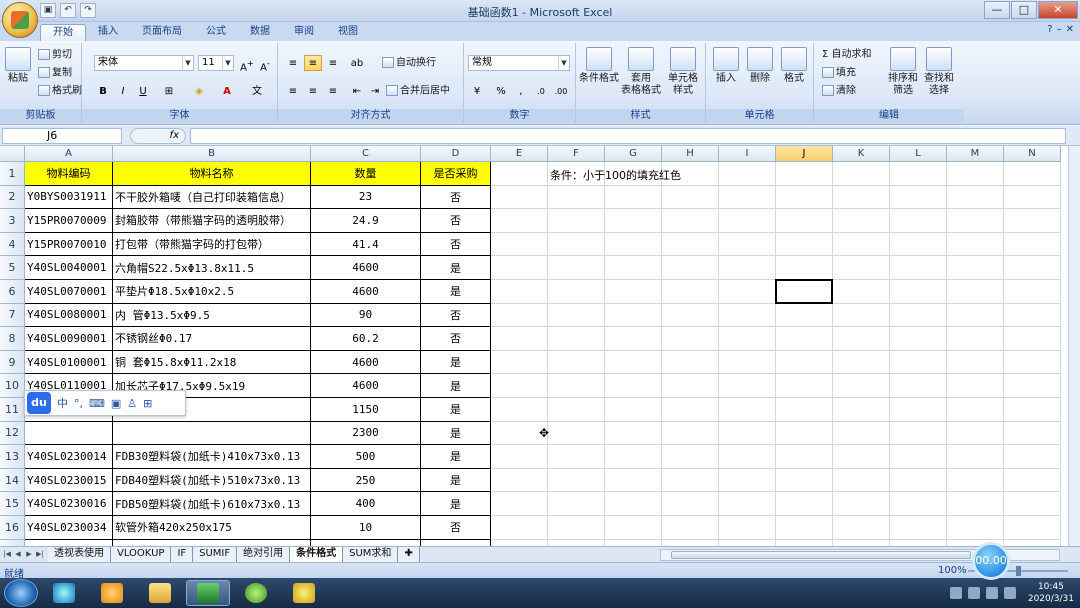 The width and height of the screenshot is (1080, 608). I want to click on scroll-thumb, so click(821, 555).